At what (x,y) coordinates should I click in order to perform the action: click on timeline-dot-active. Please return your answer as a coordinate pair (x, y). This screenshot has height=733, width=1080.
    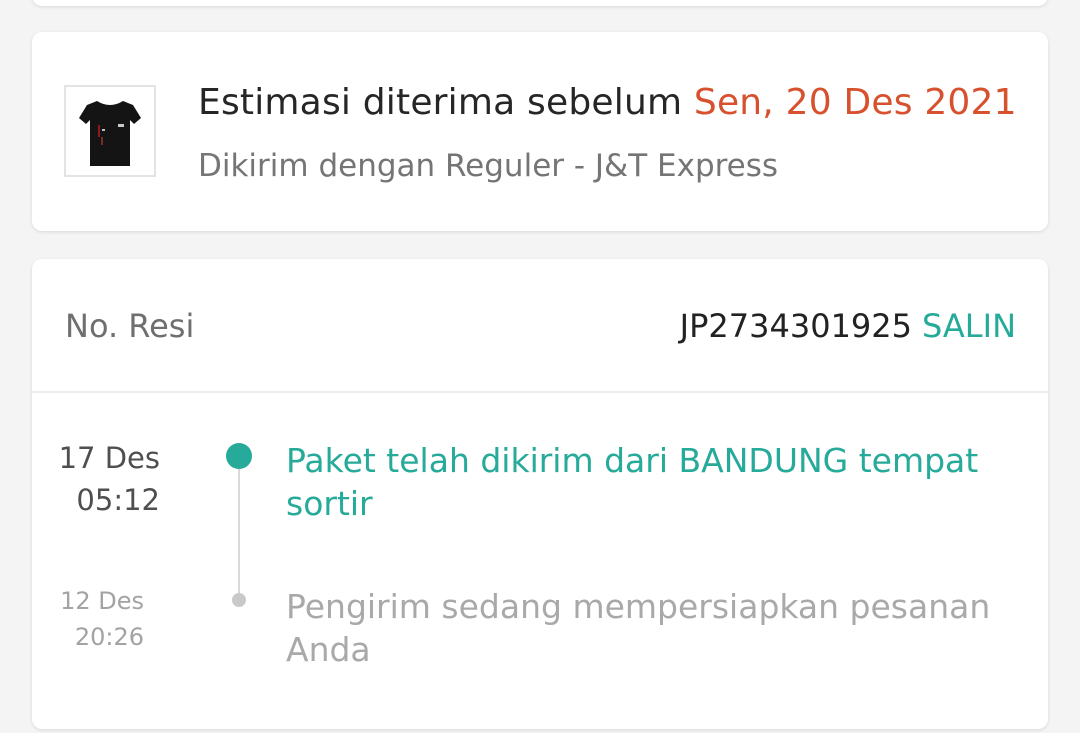
    Looking at the image, I should click on (239, 456).